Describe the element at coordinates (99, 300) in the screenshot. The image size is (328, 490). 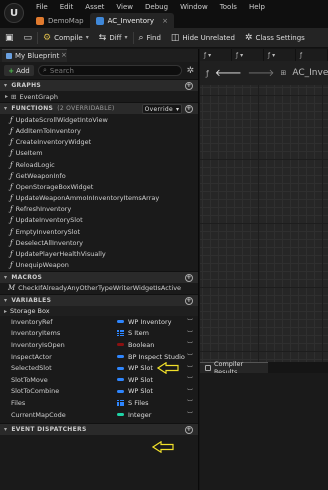
I see `variables-section-header: ▾ VARIABLES +` at that location.